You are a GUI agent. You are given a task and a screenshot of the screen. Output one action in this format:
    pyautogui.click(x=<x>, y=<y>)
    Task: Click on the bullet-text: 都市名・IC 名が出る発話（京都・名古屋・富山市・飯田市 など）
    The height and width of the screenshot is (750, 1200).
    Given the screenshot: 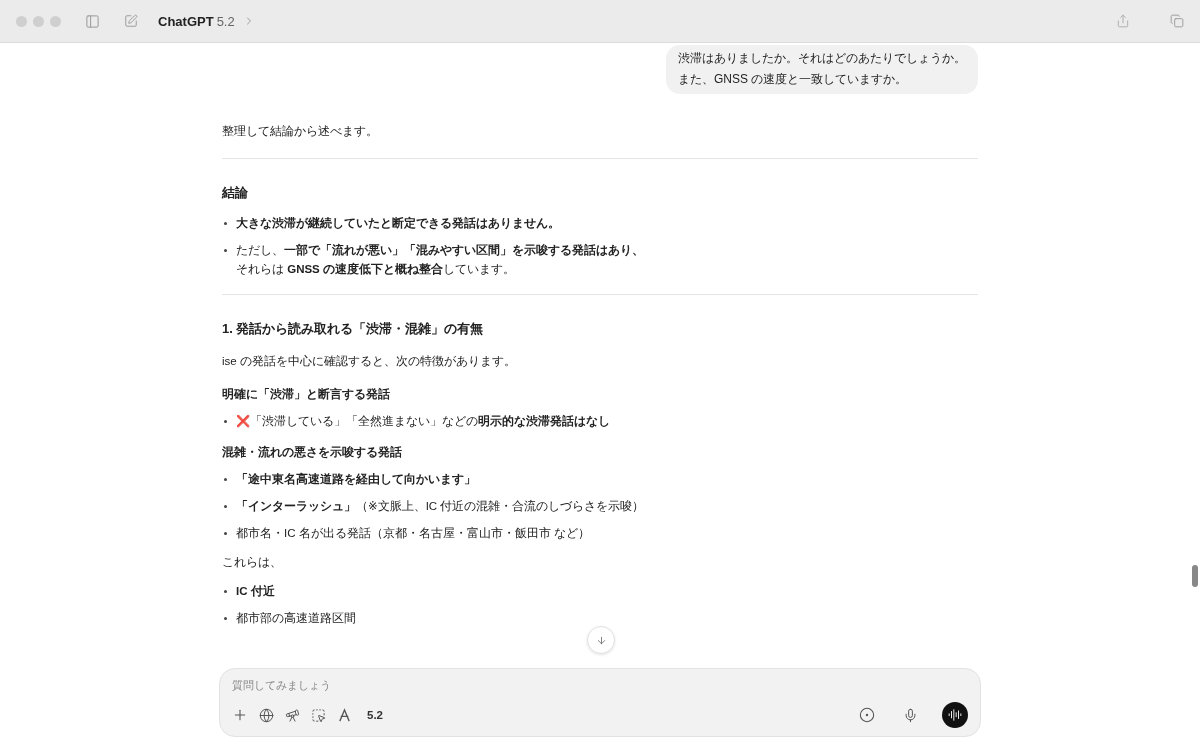 What is the action you would take?
    pyautogui.click(x=413, y=534)
    